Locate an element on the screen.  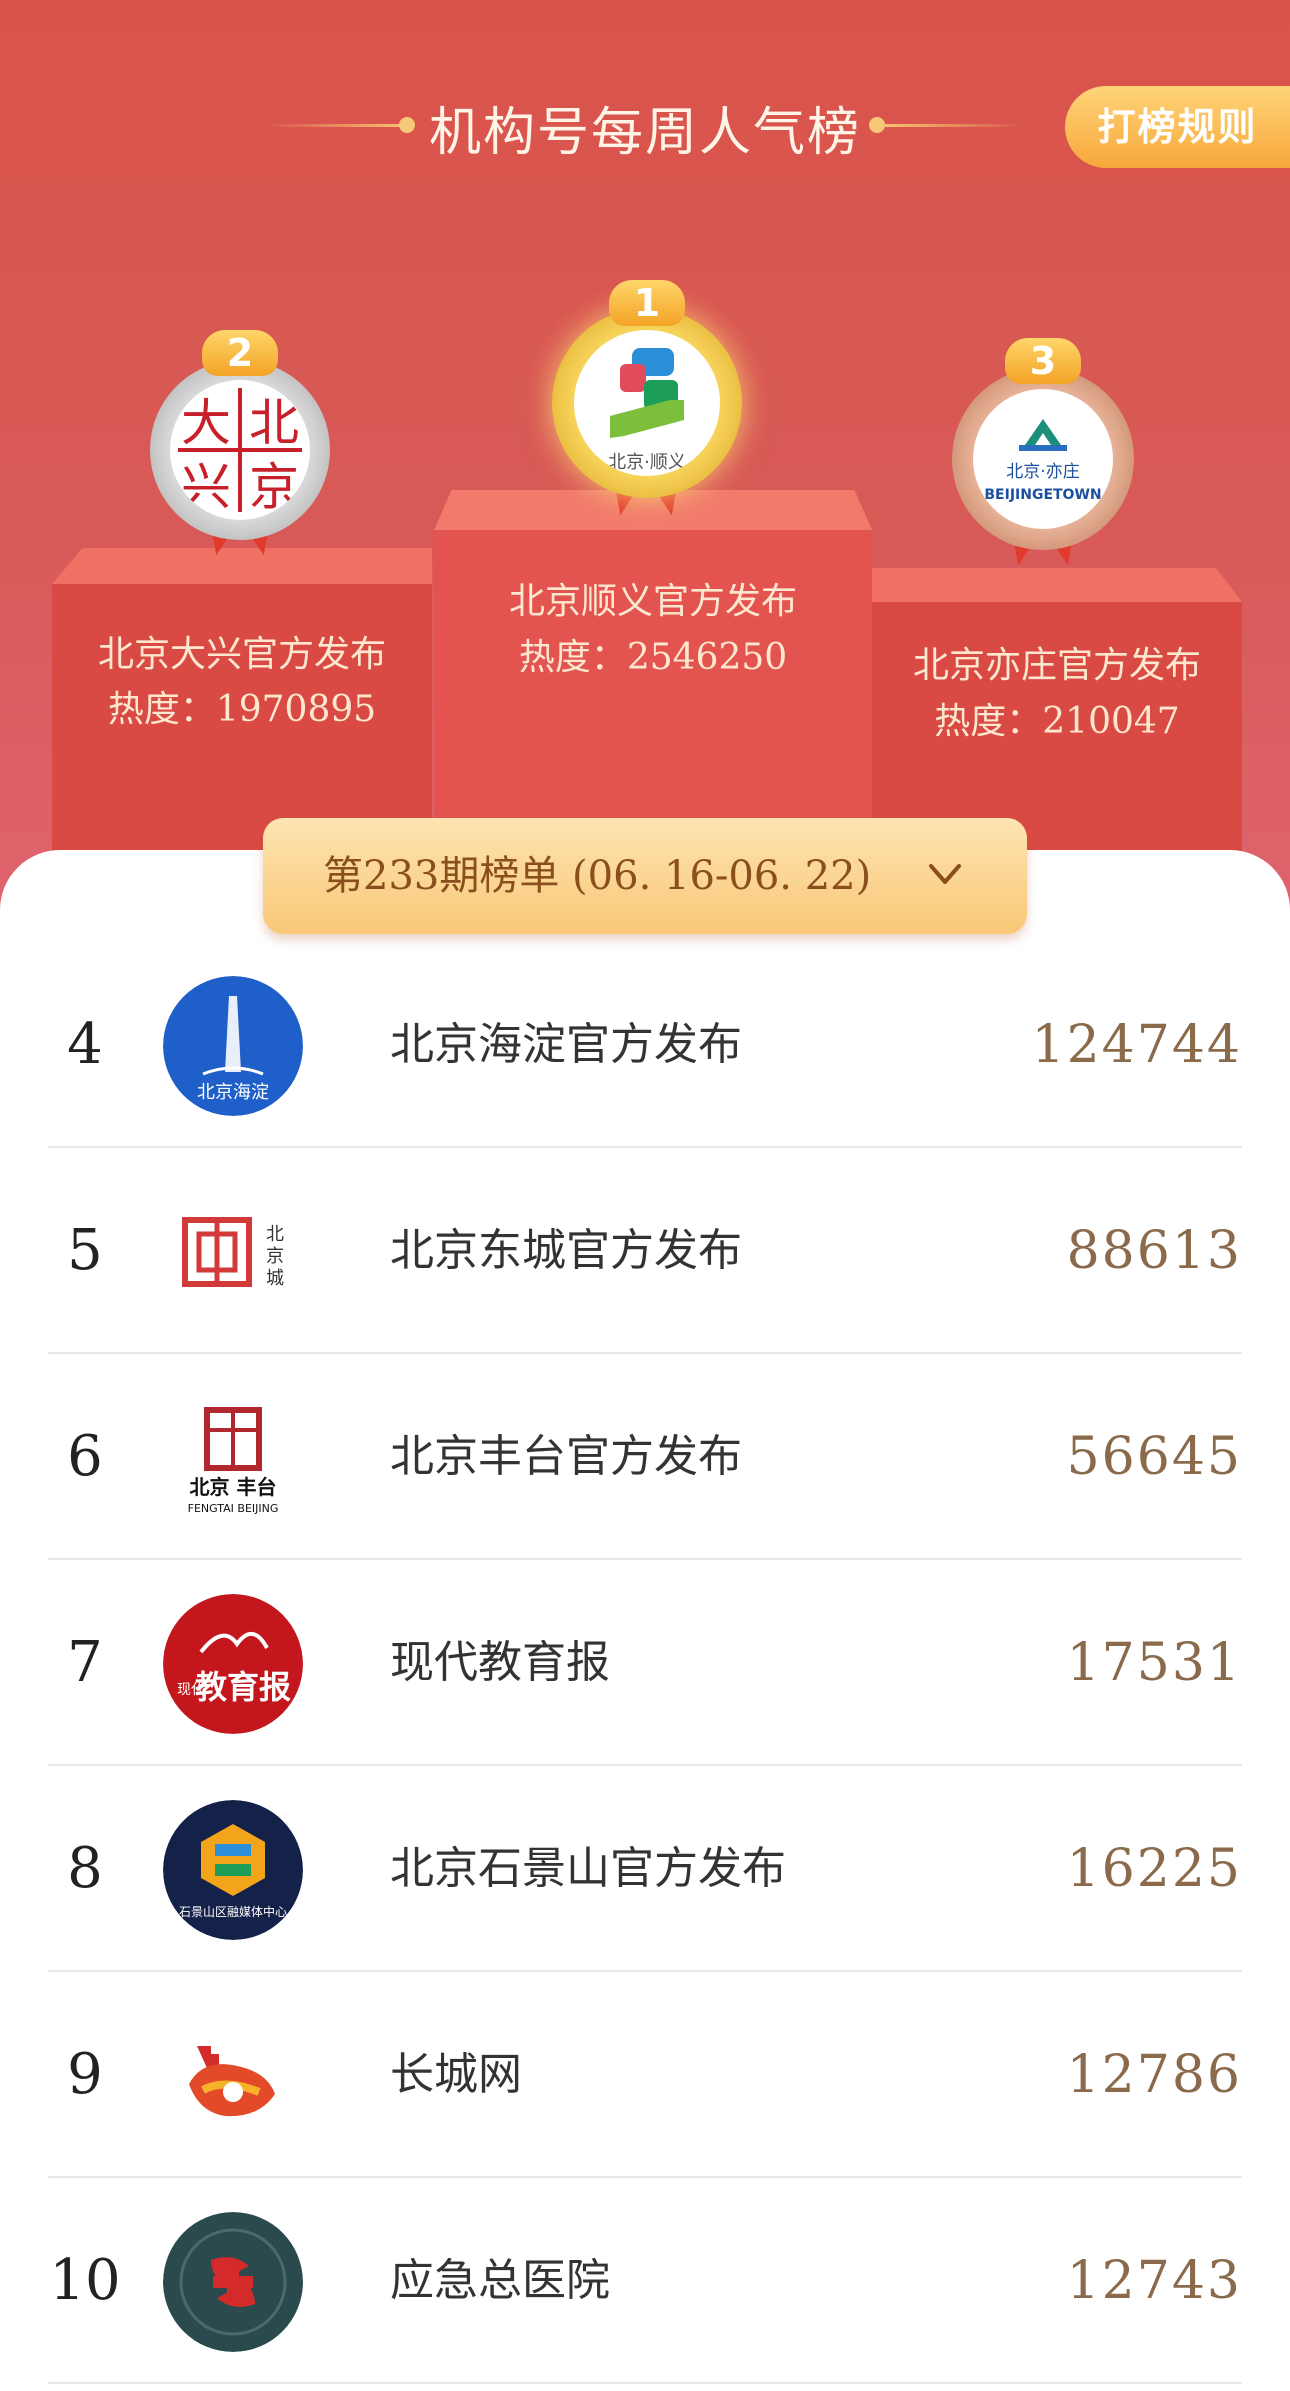
rank-number: 8 is located at coordinates (85, 1868).